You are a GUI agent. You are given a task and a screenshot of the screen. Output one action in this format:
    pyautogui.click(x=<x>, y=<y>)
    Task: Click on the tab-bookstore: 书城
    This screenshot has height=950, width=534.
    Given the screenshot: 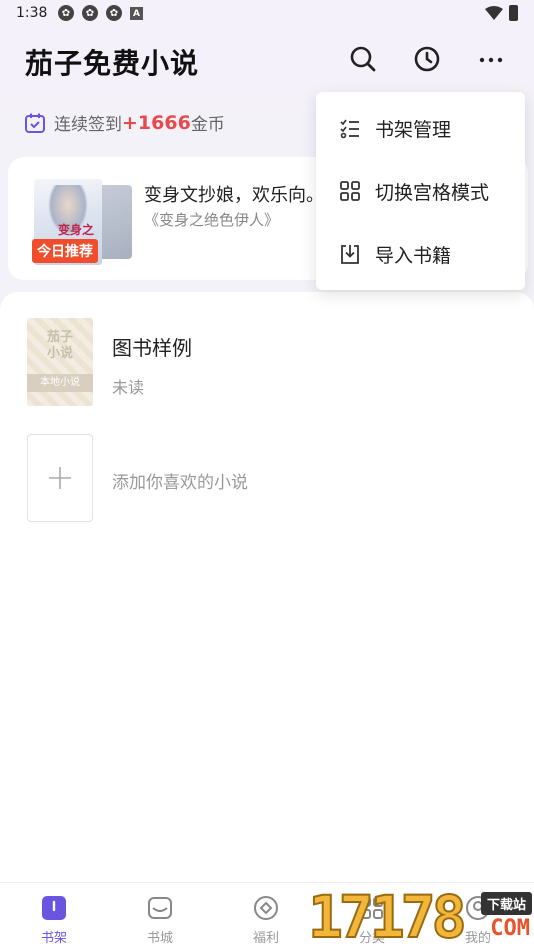 What is the action you would take?
    pyautogui.click(x=160, y=916)
    